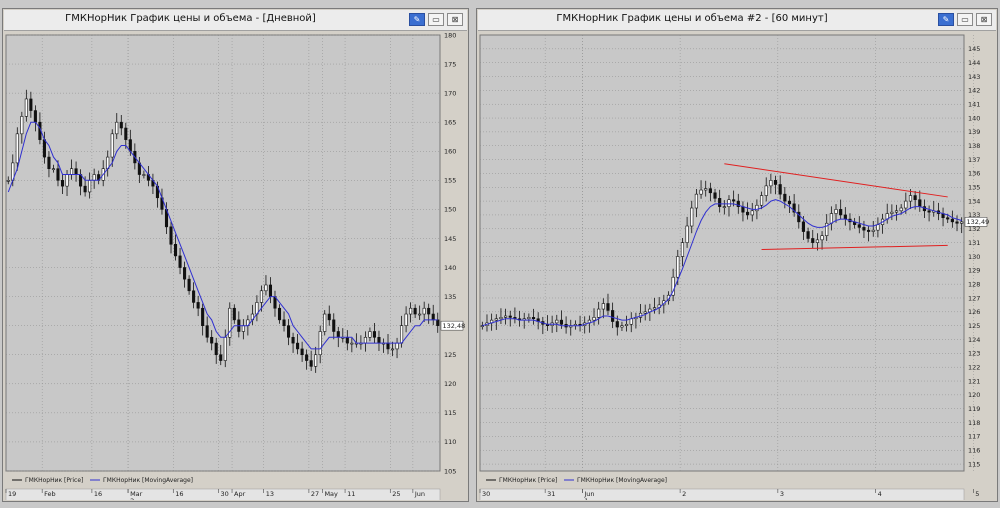 The width and height of the screenshot is (1000, 508). What do you see at coordinates (974, 340) in the screenshot?
I see `y-tick-label: 124` at bounding box center [974, 340].